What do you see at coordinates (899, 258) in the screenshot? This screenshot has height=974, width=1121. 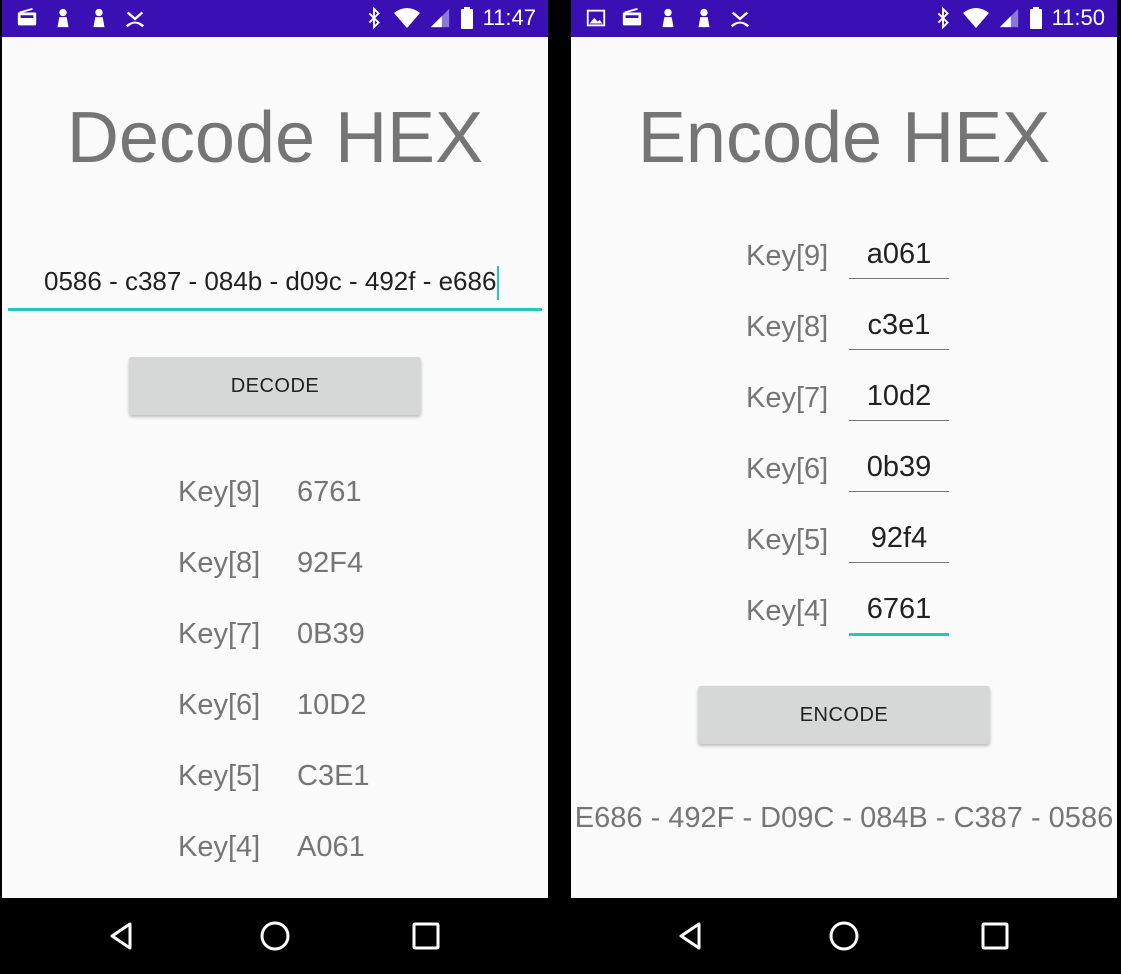 I see `key-input: a061` at bounding box center [899, 258].